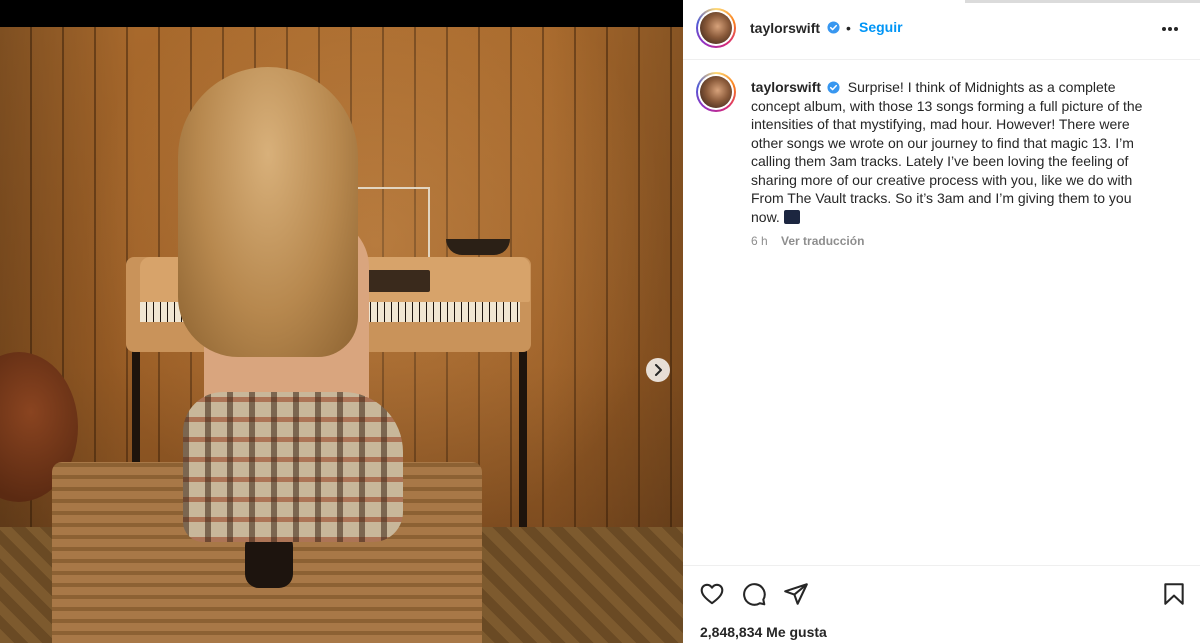 This screenshot has width=1200, height=643. I want to click on caption-avatar, so click(716, 92).